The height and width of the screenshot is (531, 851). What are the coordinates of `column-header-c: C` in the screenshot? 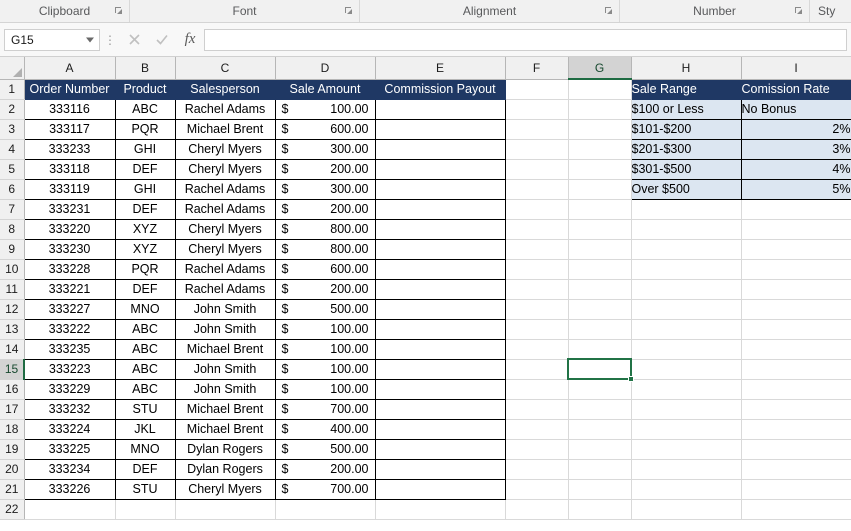 It's located at (225, 68).